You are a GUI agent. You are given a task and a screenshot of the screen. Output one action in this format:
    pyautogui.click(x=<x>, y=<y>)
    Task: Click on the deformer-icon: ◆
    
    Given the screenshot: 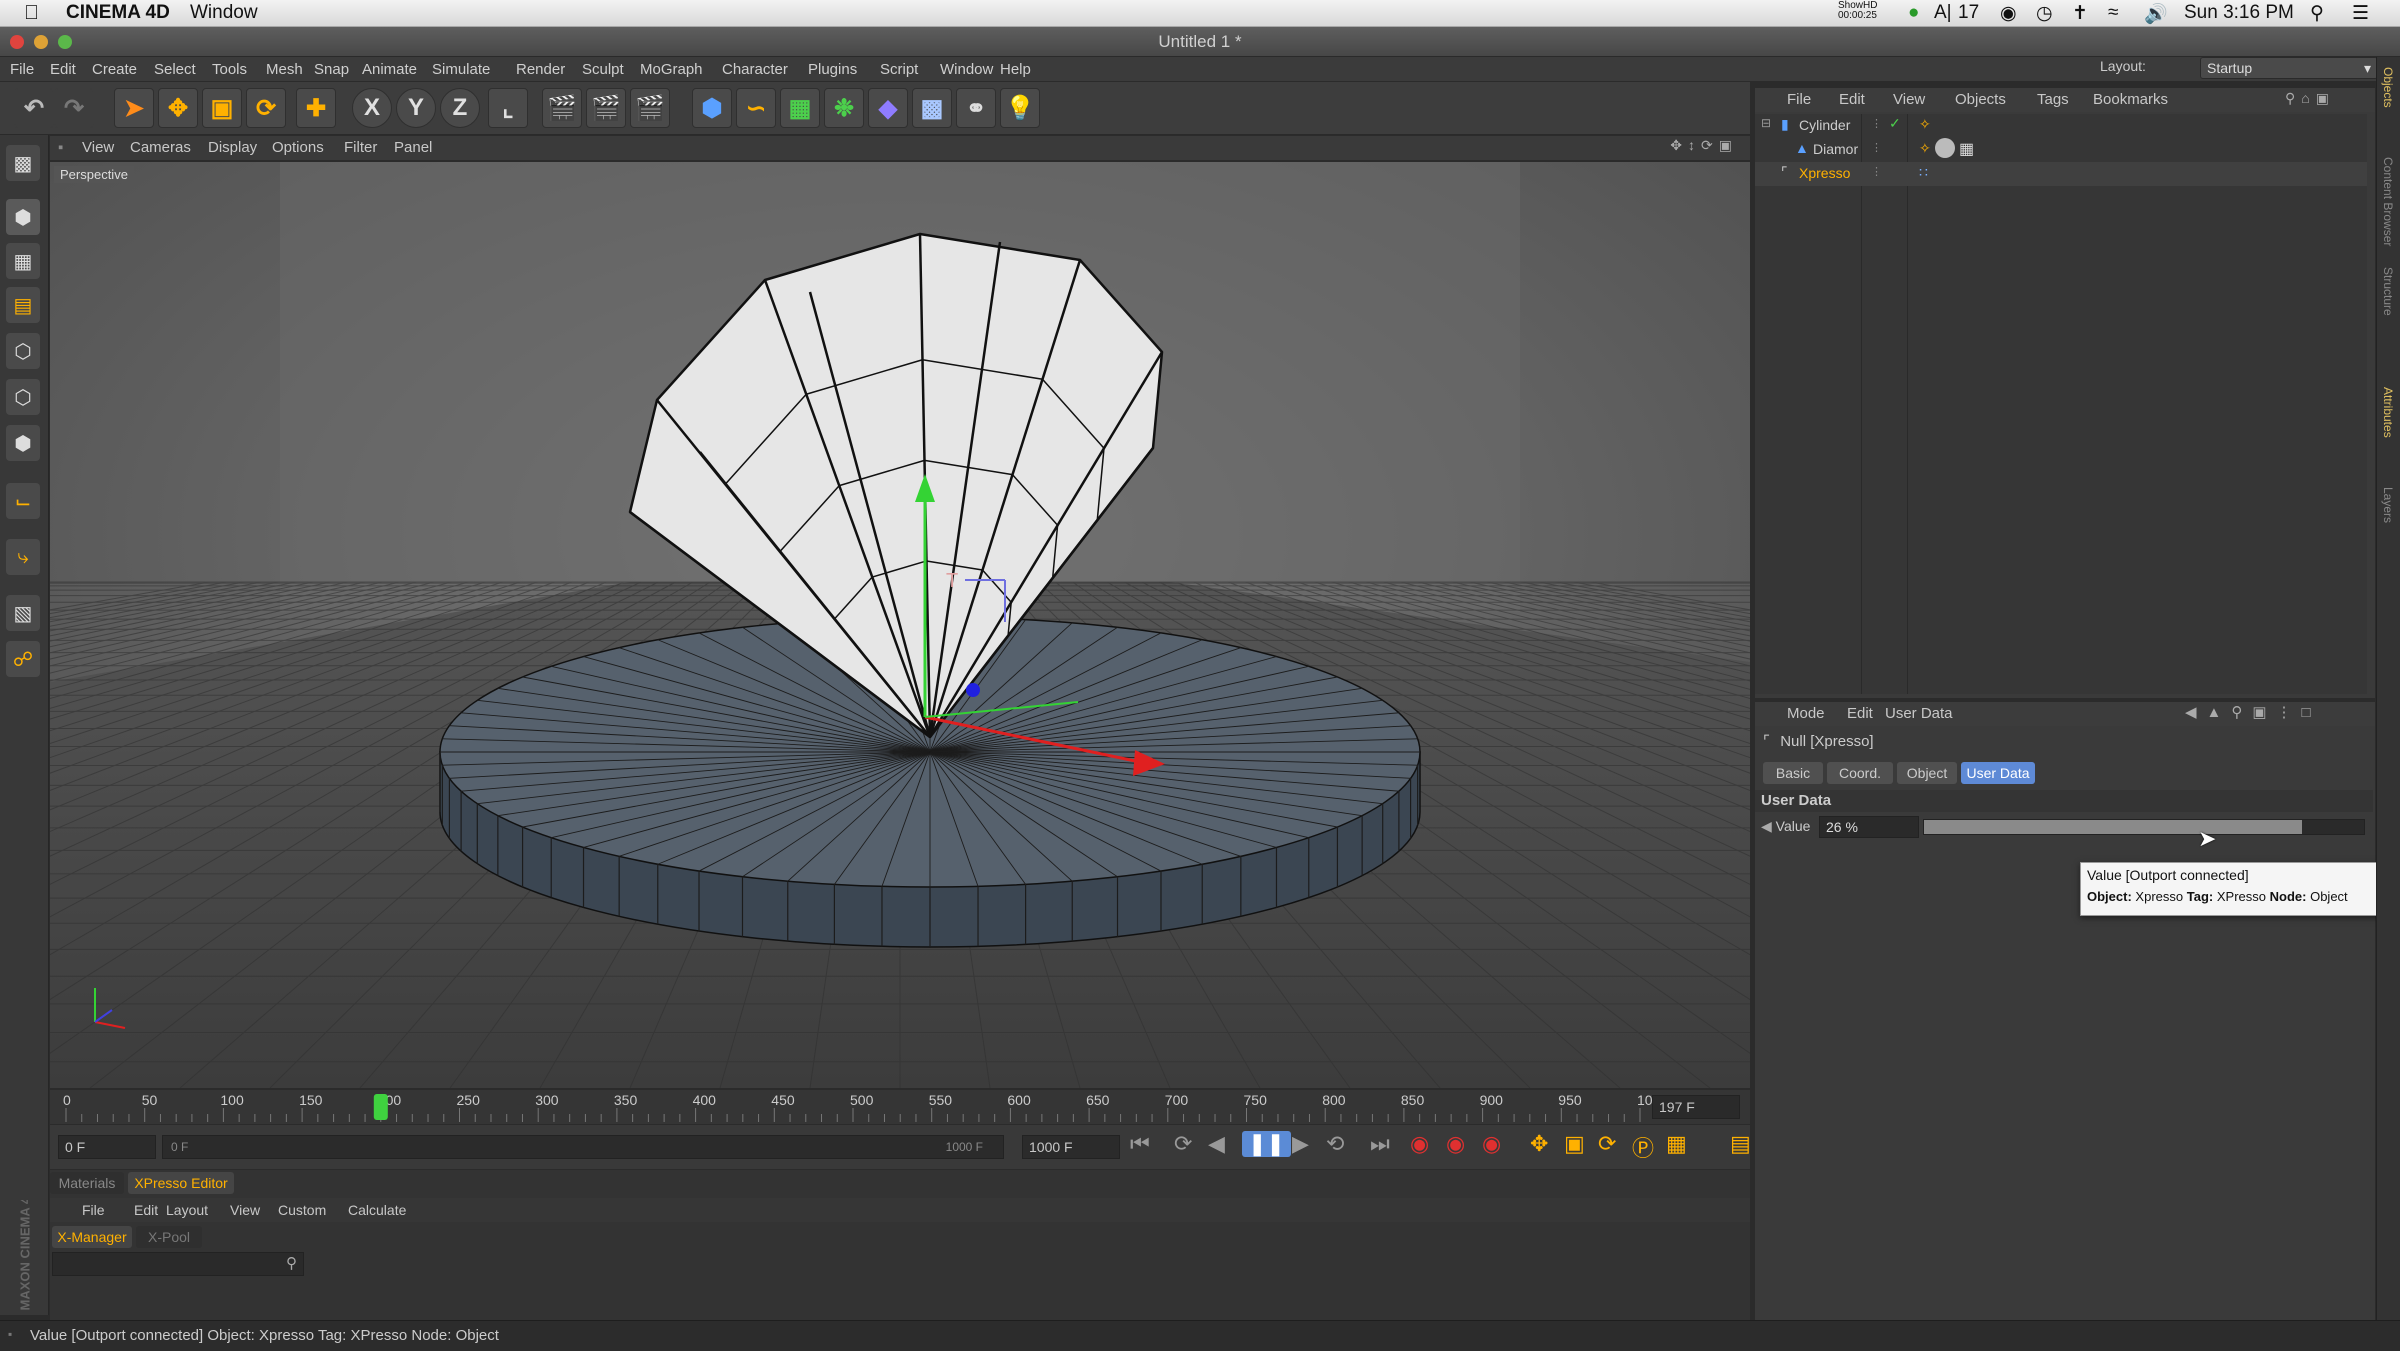 What is the action you would take?
    pyautogui.click(x=888, y=108)
    